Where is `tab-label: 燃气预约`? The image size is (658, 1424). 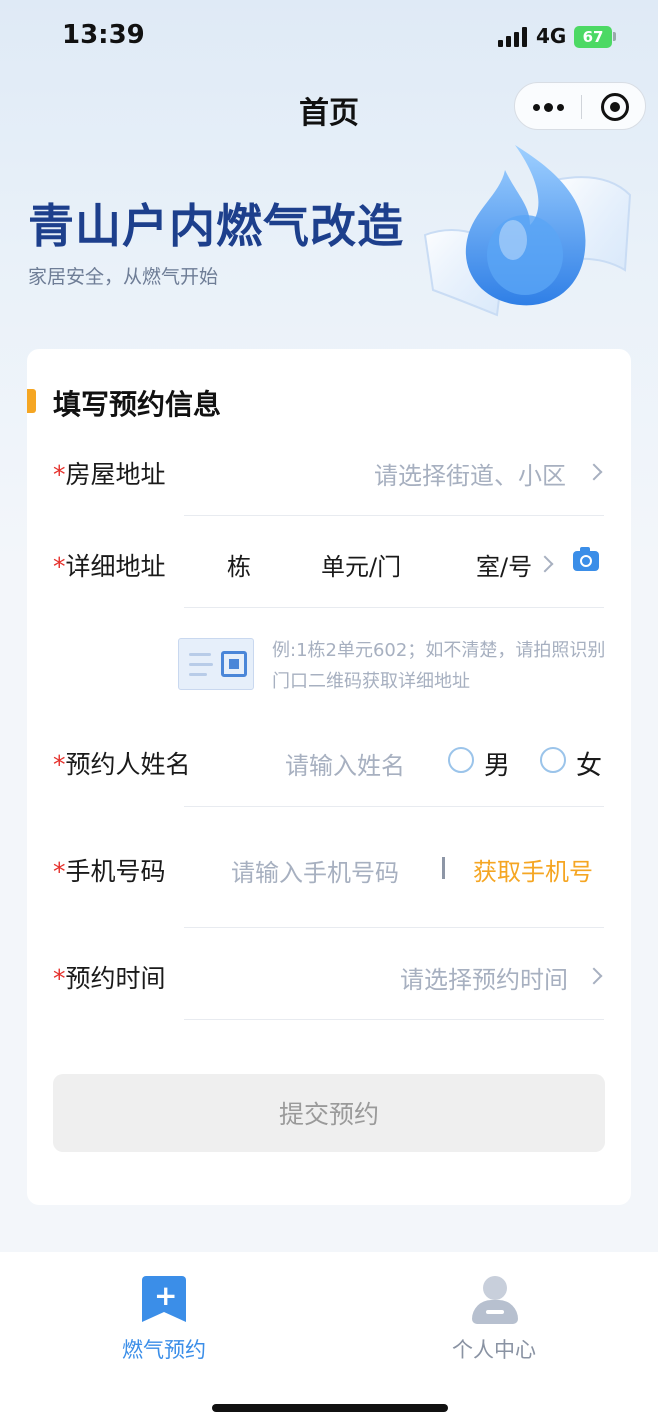
tab-label: 燃气预约 is located at coordinates (164, 1350).